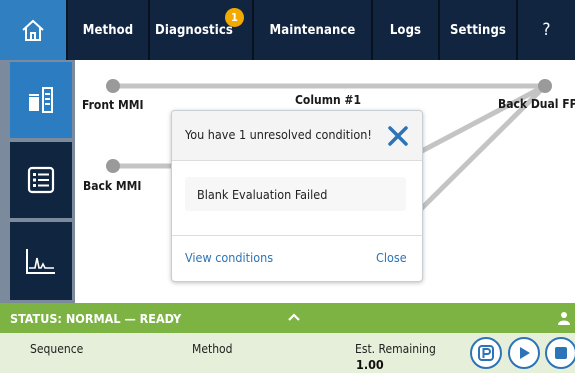 The image size is (575, 373). What do you see at coordinates (294, 317) in the screenshot?
I see `chevron-up-icon` at bounding box center [294, 317].